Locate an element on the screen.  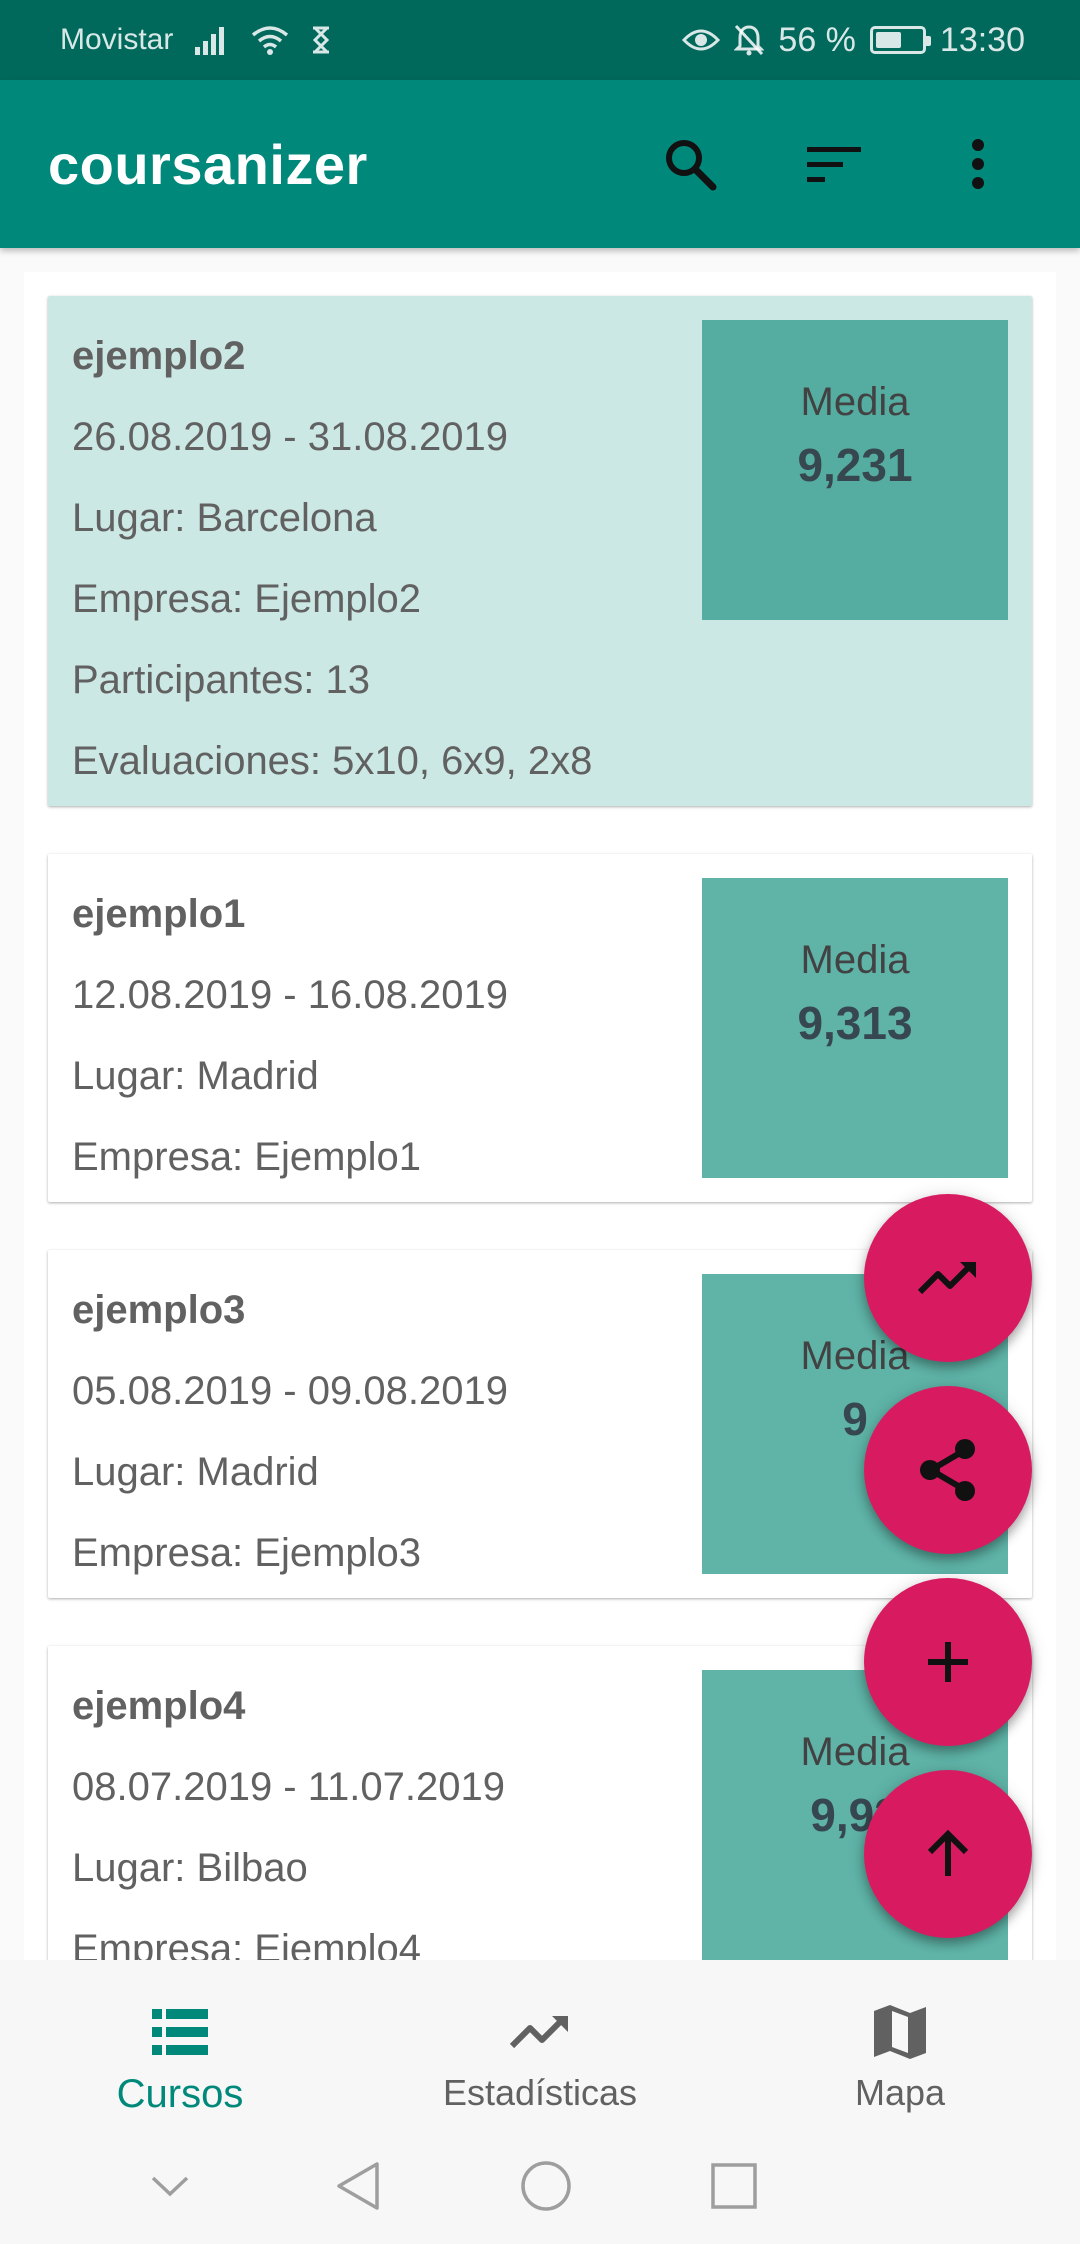
course-dates: 08.07.2019 - 11.07.2019 is located at coordinates (288, 1787).